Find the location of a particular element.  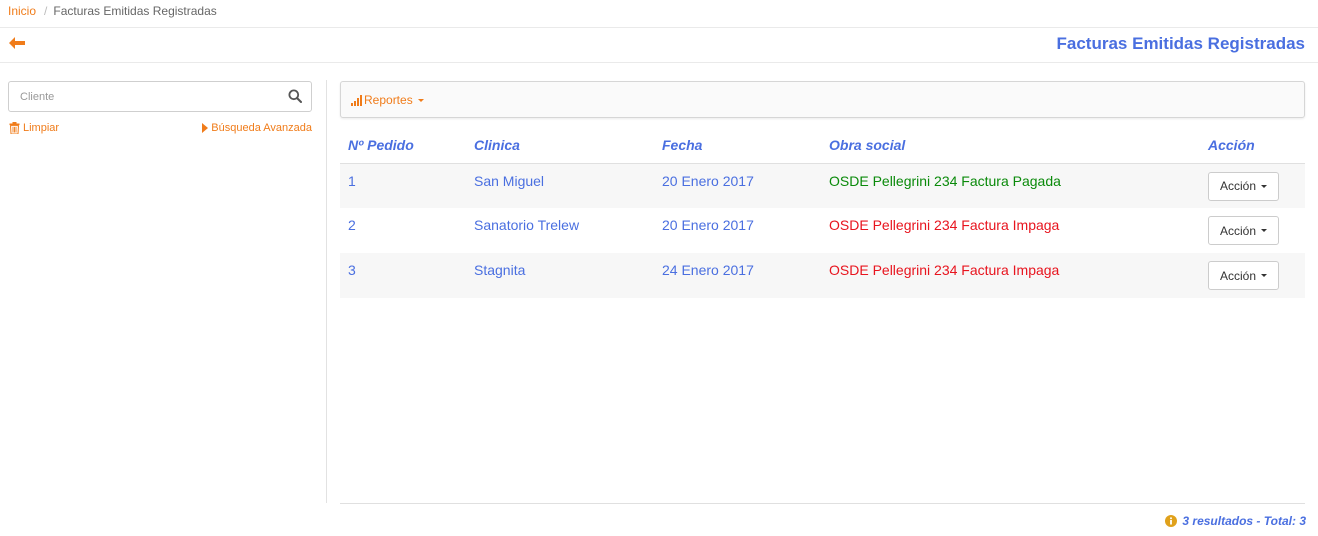

advanced-search-label: Búsqueda Avanzada is located at coordinates (261, 128).